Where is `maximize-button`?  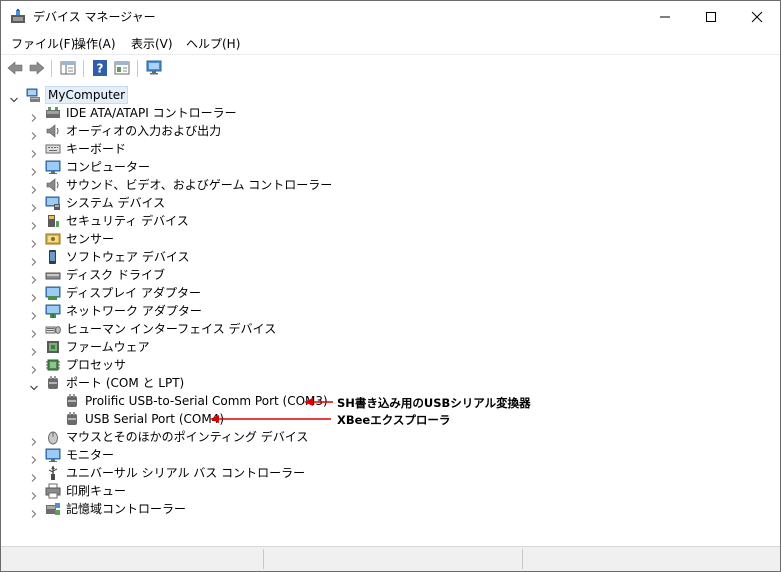
maximize-button is located at coordinates (711, 16).